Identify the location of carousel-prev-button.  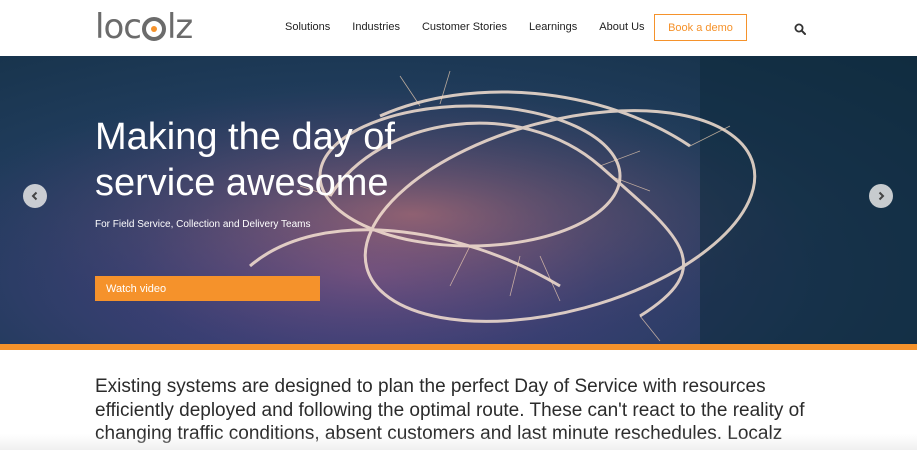
(35, 196).